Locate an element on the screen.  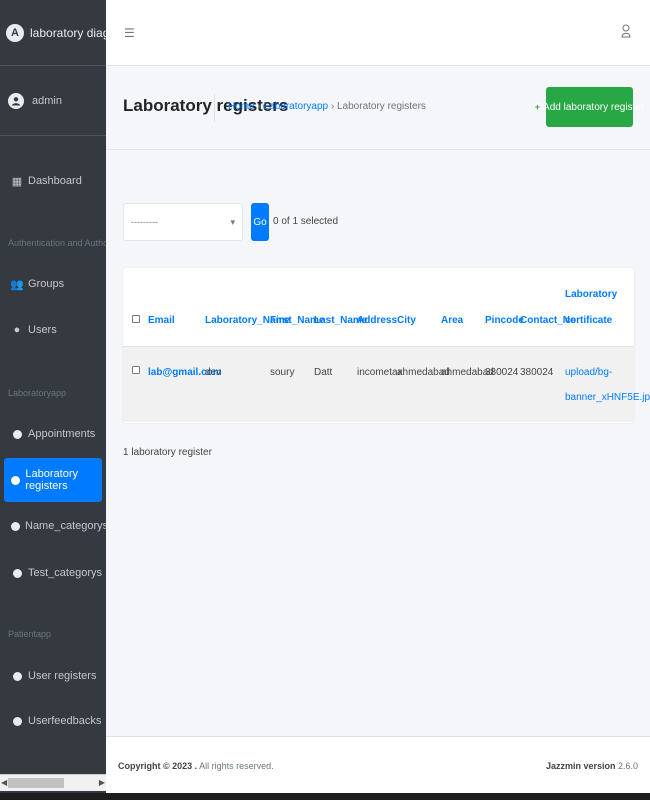
sidebar-item-users: ● Users is located at coordinates (53, 330).